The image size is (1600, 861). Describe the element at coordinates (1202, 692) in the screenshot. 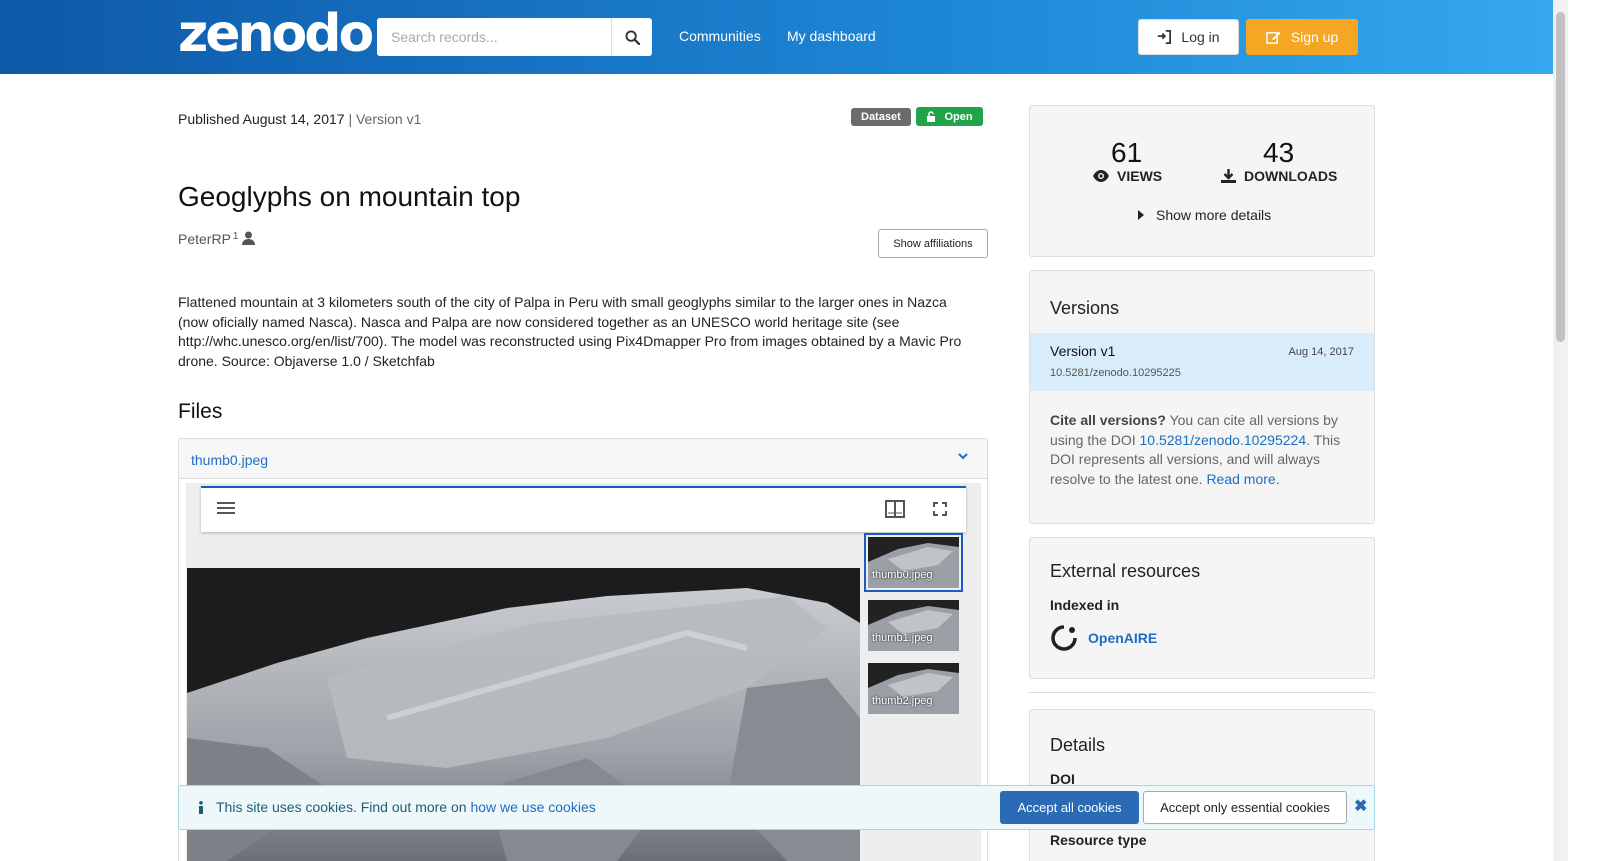

I see `sidebar-divider` at that location.